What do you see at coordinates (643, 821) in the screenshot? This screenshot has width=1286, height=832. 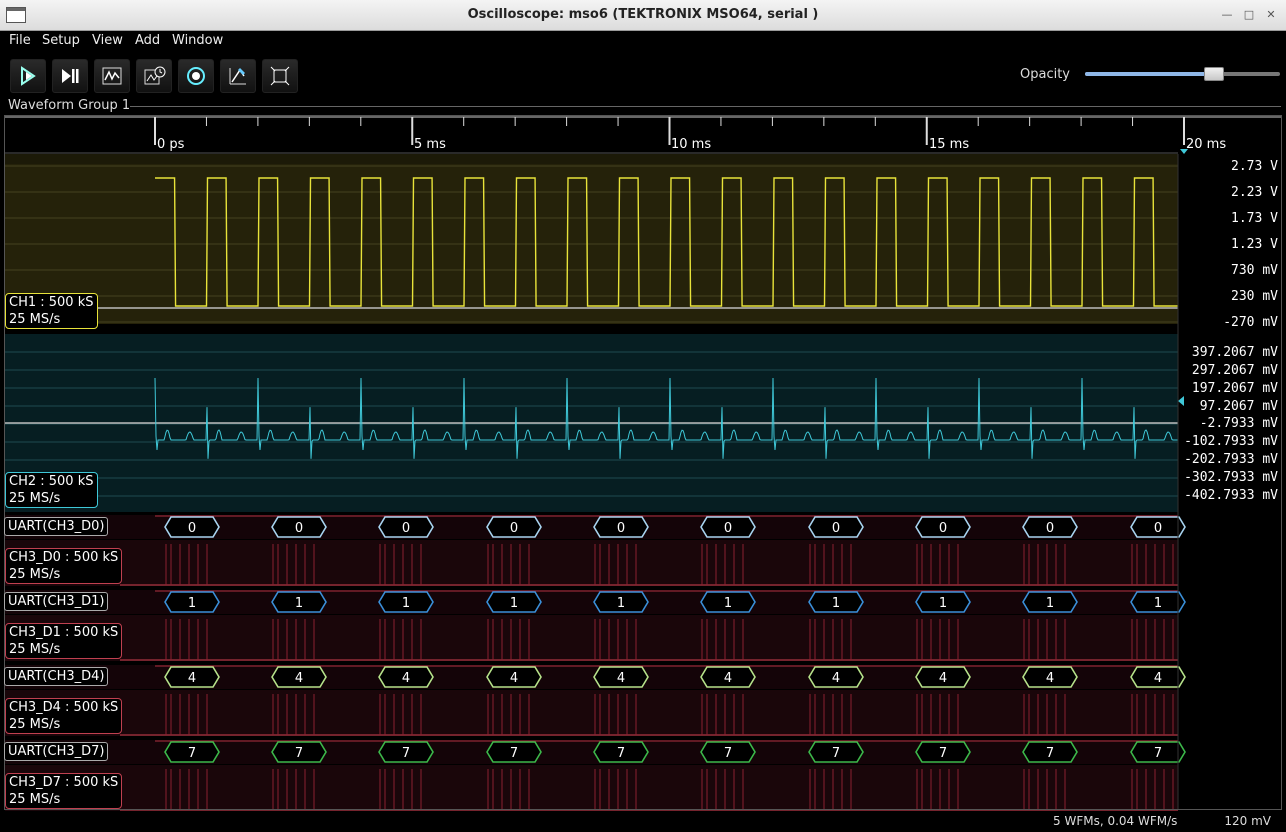 I see `status-bar: 5 WFMs, 0.04 WFM/s 120 mV` at bounding box center [643, 821].